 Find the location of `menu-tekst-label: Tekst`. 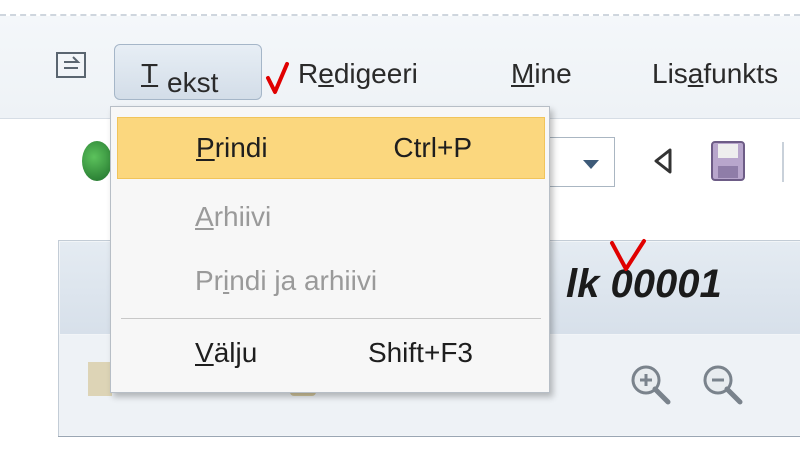

menu-tekst-label: Tekst is located at coordinates (180, 78).